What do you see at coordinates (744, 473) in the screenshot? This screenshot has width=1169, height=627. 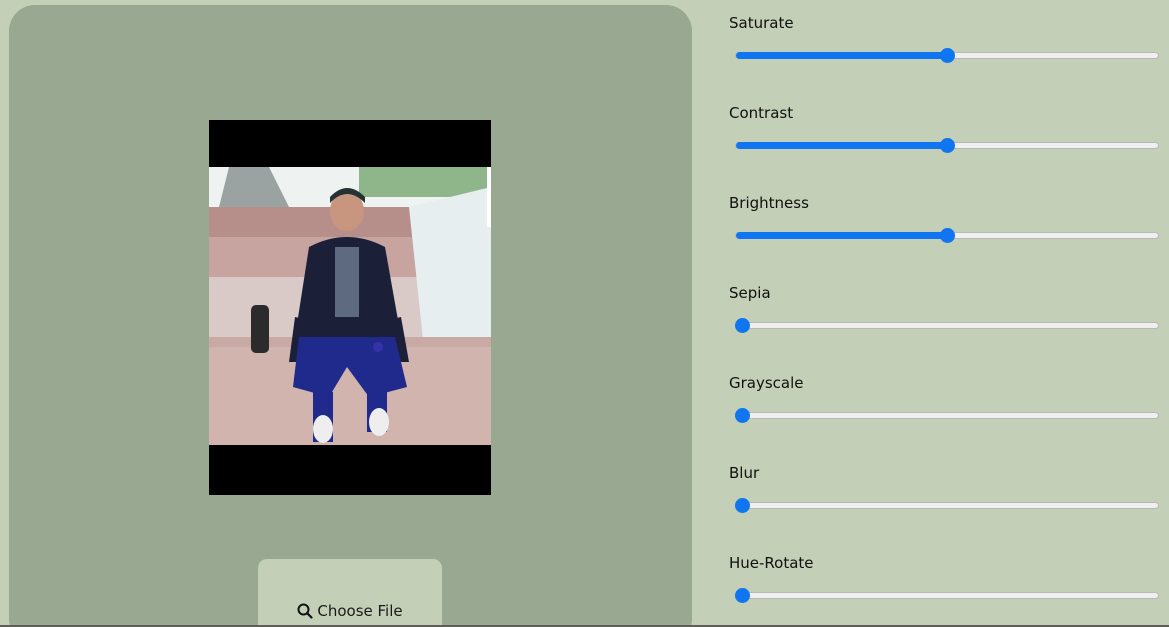 I see `filter-label: Blur` at bounding box center [744, 473].